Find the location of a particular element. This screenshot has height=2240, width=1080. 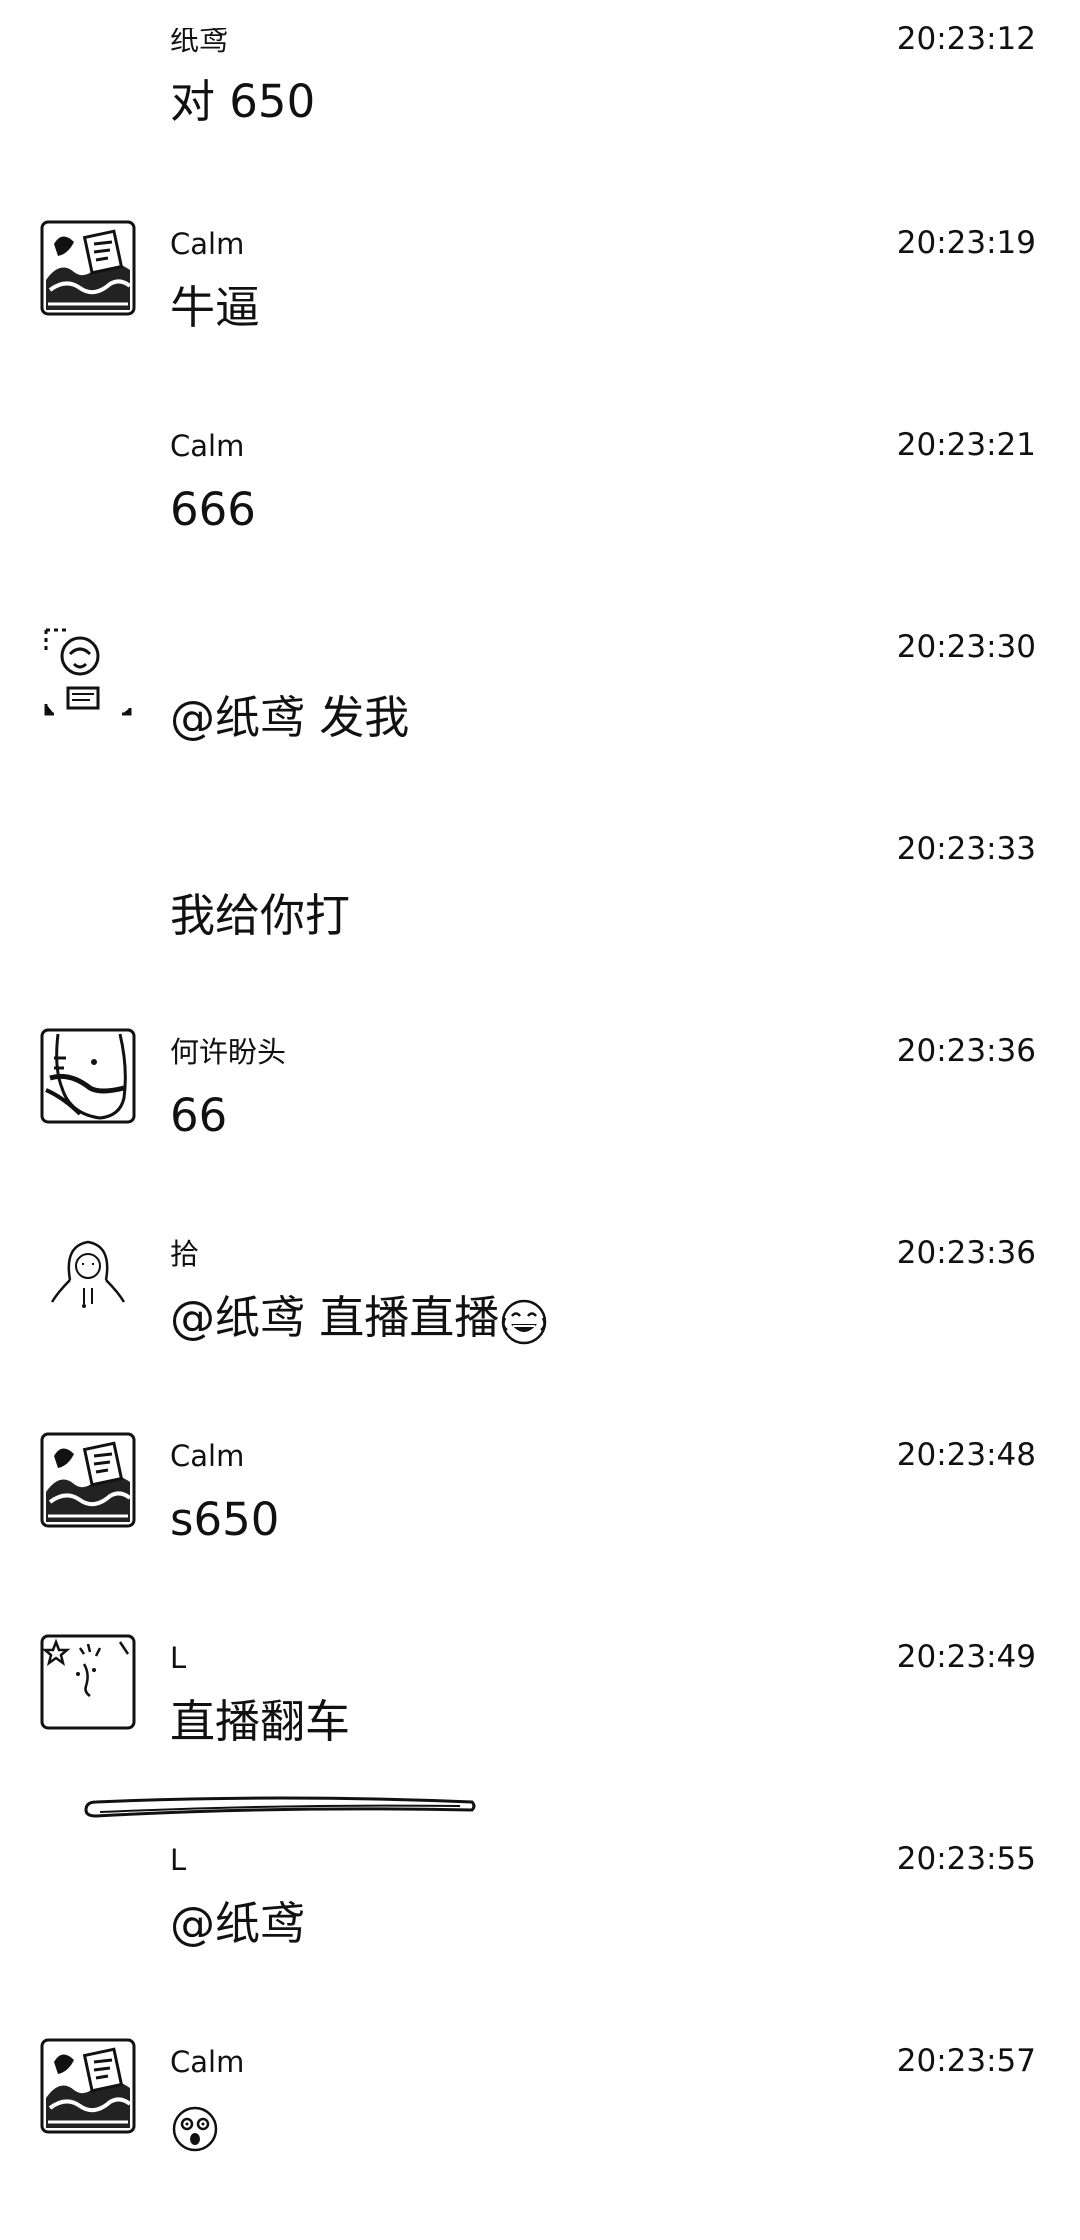

sender-name: 何许盼头 is located at coordinates (228, 1052).